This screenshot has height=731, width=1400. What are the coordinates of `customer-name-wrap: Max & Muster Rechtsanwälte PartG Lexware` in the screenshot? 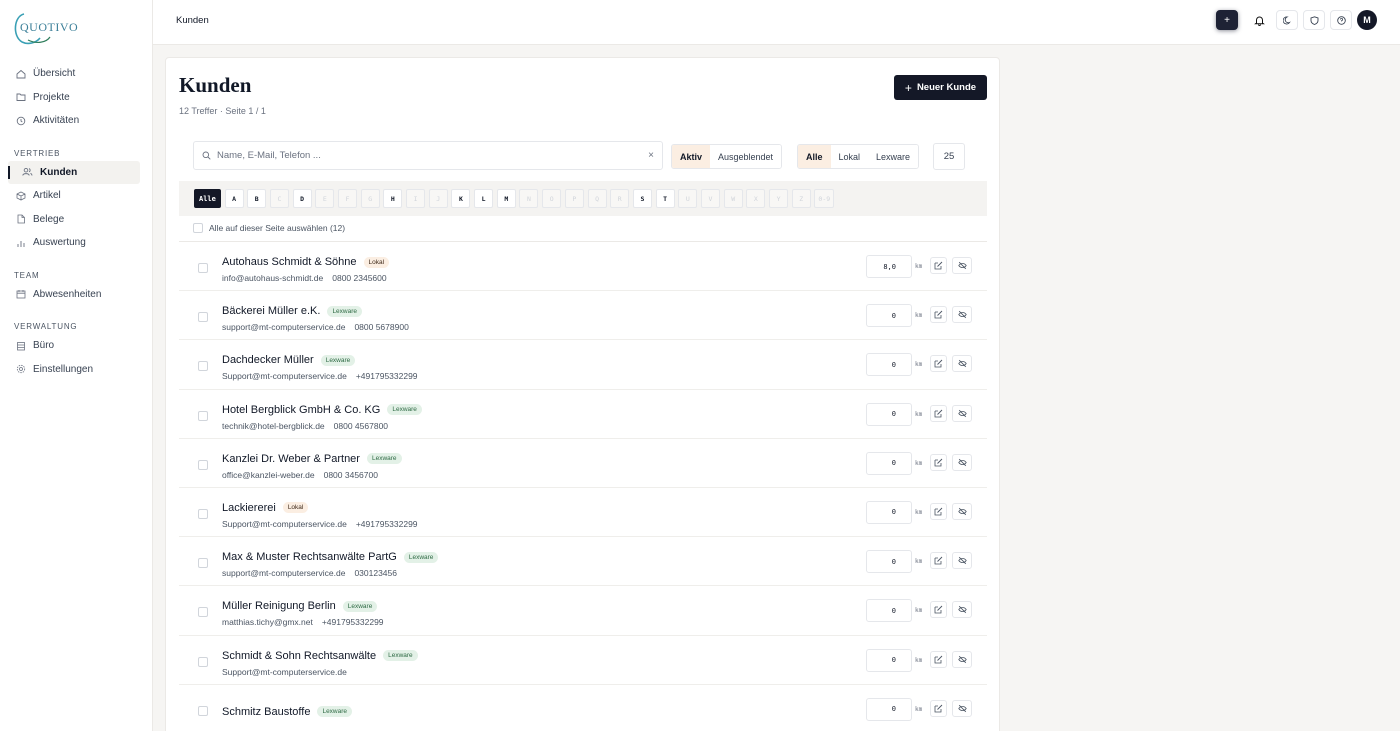 It's located at (330, 557).